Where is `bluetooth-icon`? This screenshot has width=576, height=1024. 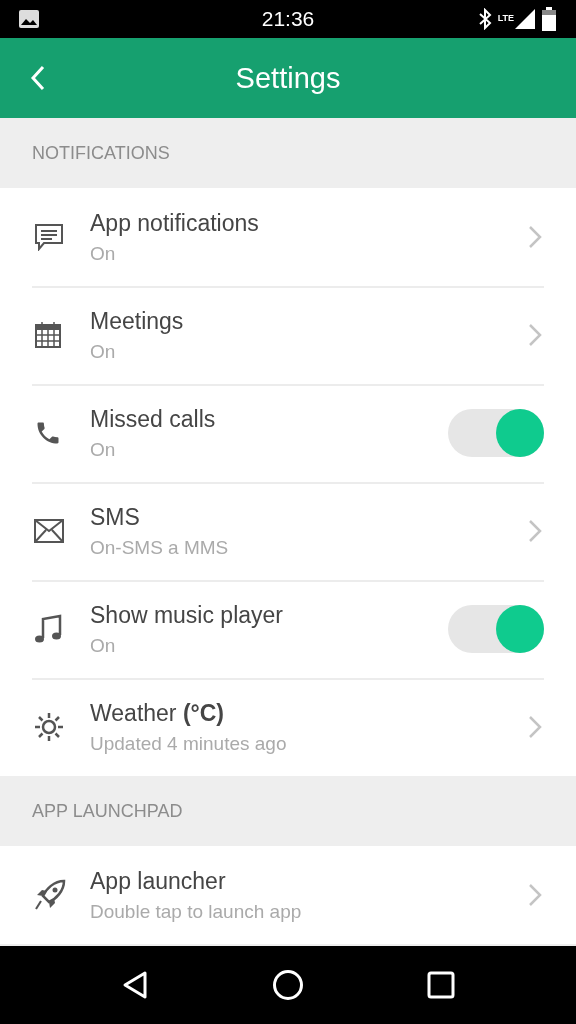 bluetooth-icon is located at coordinates (484, 19).